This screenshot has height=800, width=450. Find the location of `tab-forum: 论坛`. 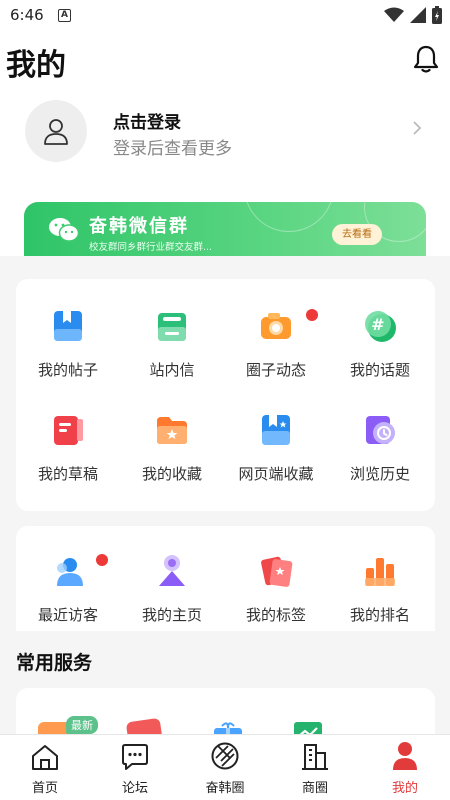

tab-forum: 论坛 is located at coordinates (135, 768).